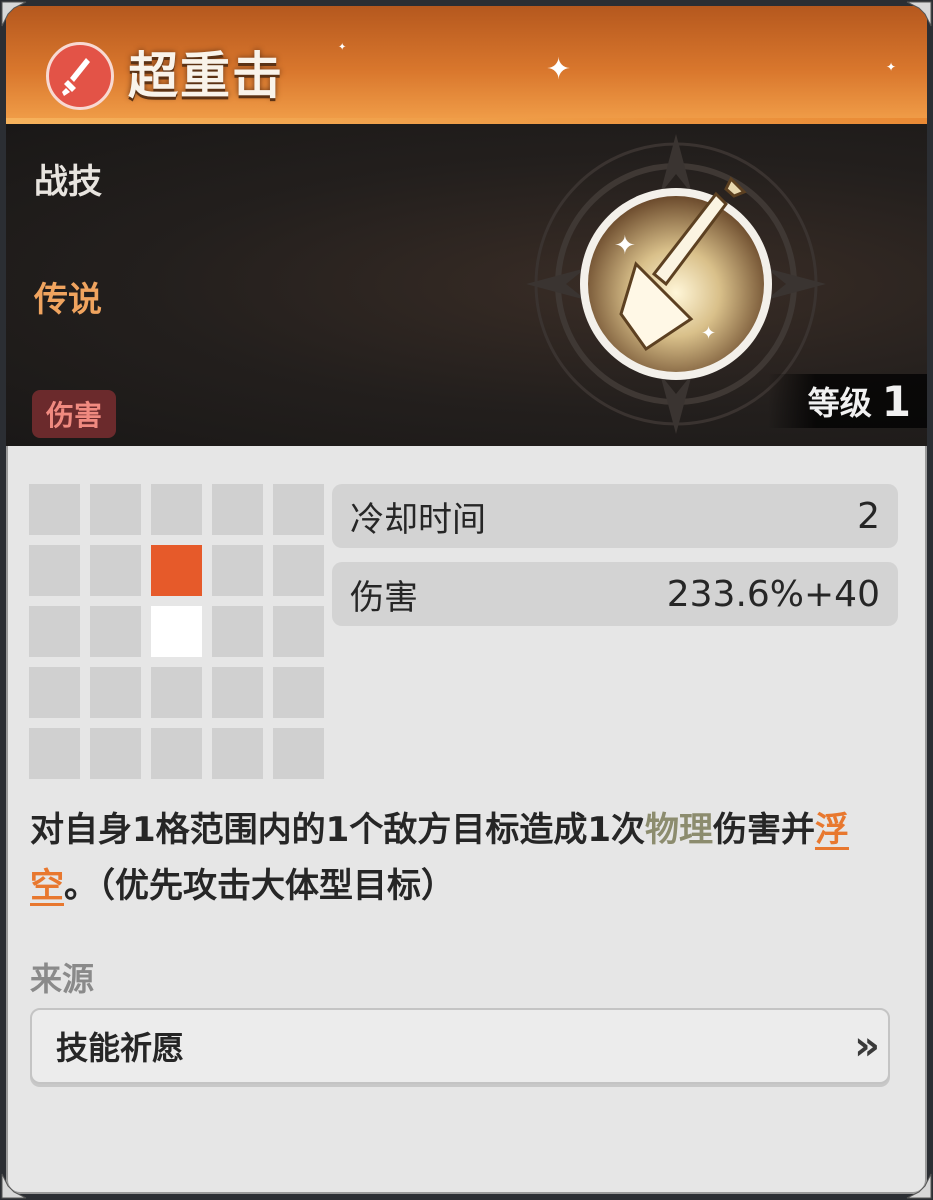  Describe the element at coordinates (418, 519) in the screenshot. I see `cooldown-label: 冷却时间` at that location.